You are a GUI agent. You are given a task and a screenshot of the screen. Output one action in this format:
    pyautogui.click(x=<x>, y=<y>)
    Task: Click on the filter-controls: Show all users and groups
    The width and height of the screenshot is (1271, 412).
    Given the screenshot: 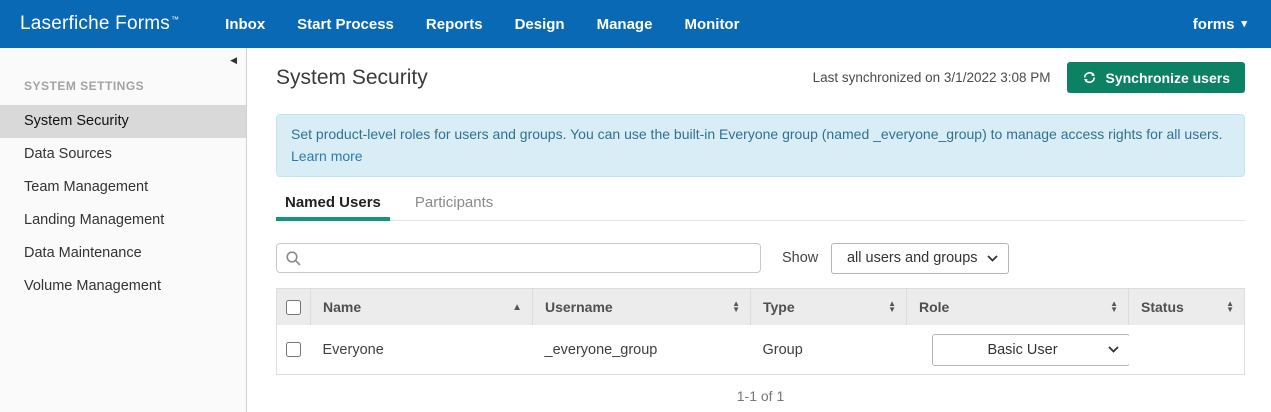 What is the action you would take?
    pyautogui.click(x=760, y=258)
    